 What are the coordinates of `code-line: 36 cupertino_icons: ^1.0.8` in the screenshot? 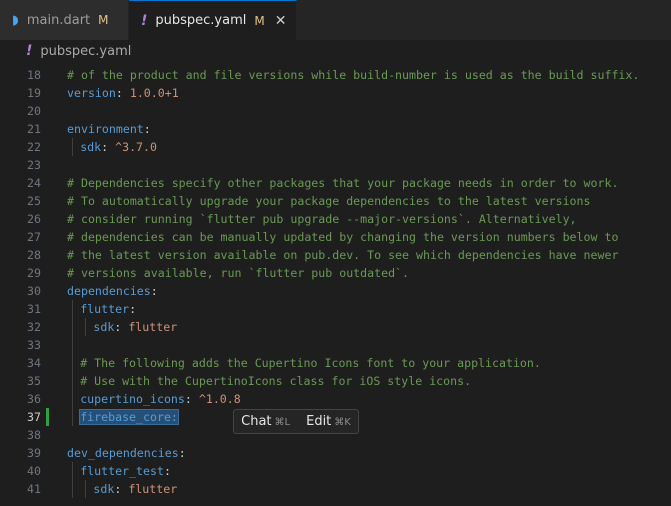 It's located at (335, 399).